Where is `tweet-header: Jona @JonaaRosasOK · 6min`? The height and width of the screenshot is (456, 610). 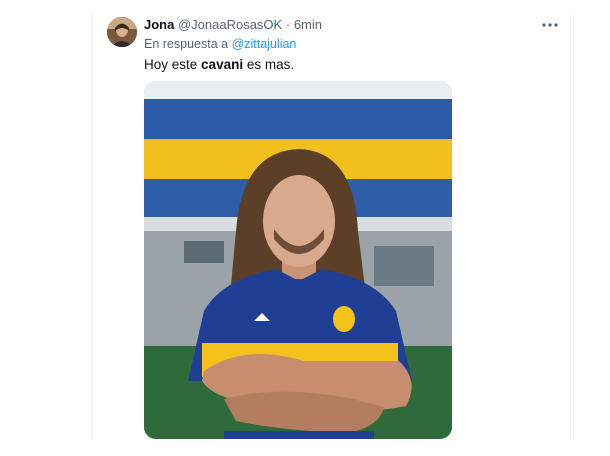 tweet-header: Jona @JonaaRosasOK · 6min is located at coordinates (233, 25).